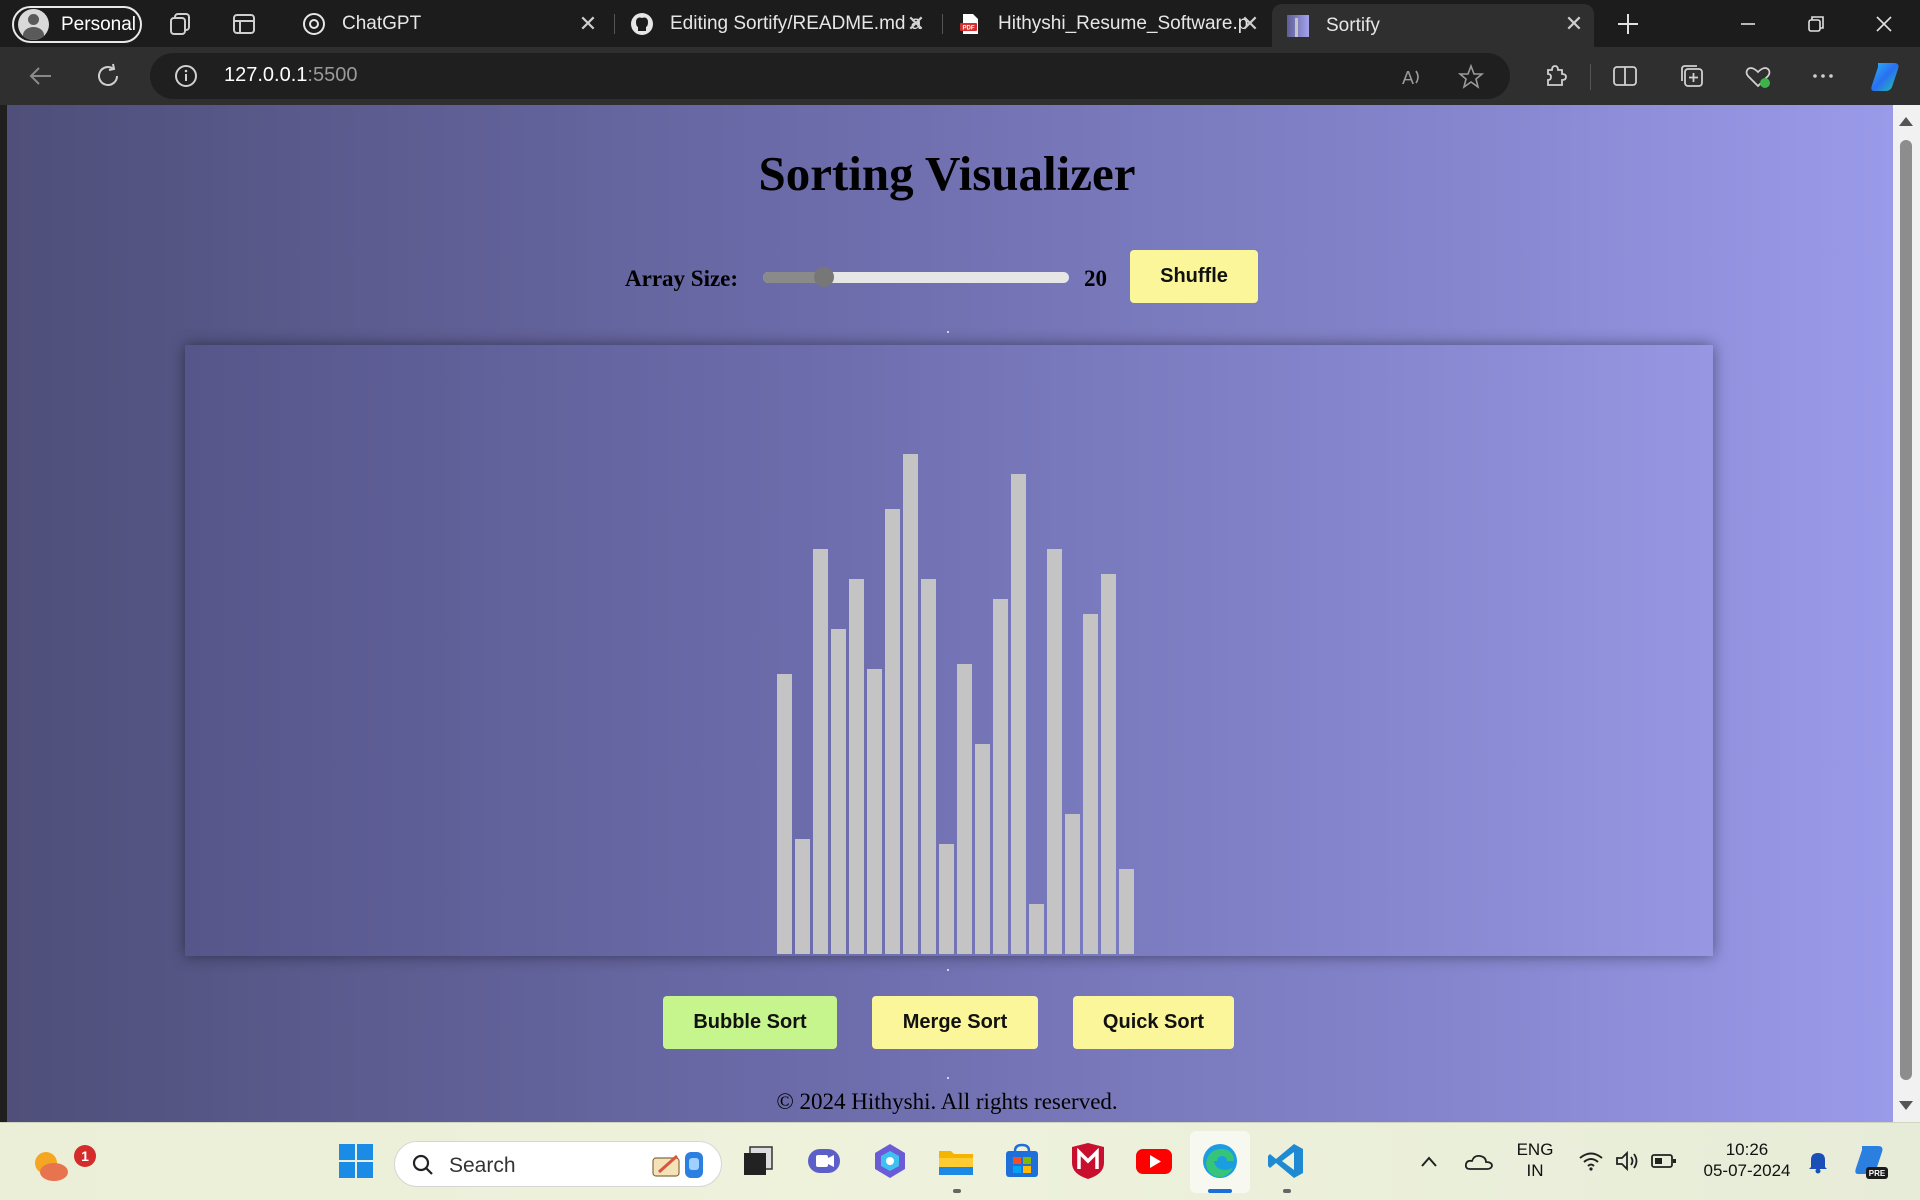 The image size is (1920, 1200). Describe the element at coordinates (1877, 1173) in the screenshot. I see `svg-text: PRE` at that location.